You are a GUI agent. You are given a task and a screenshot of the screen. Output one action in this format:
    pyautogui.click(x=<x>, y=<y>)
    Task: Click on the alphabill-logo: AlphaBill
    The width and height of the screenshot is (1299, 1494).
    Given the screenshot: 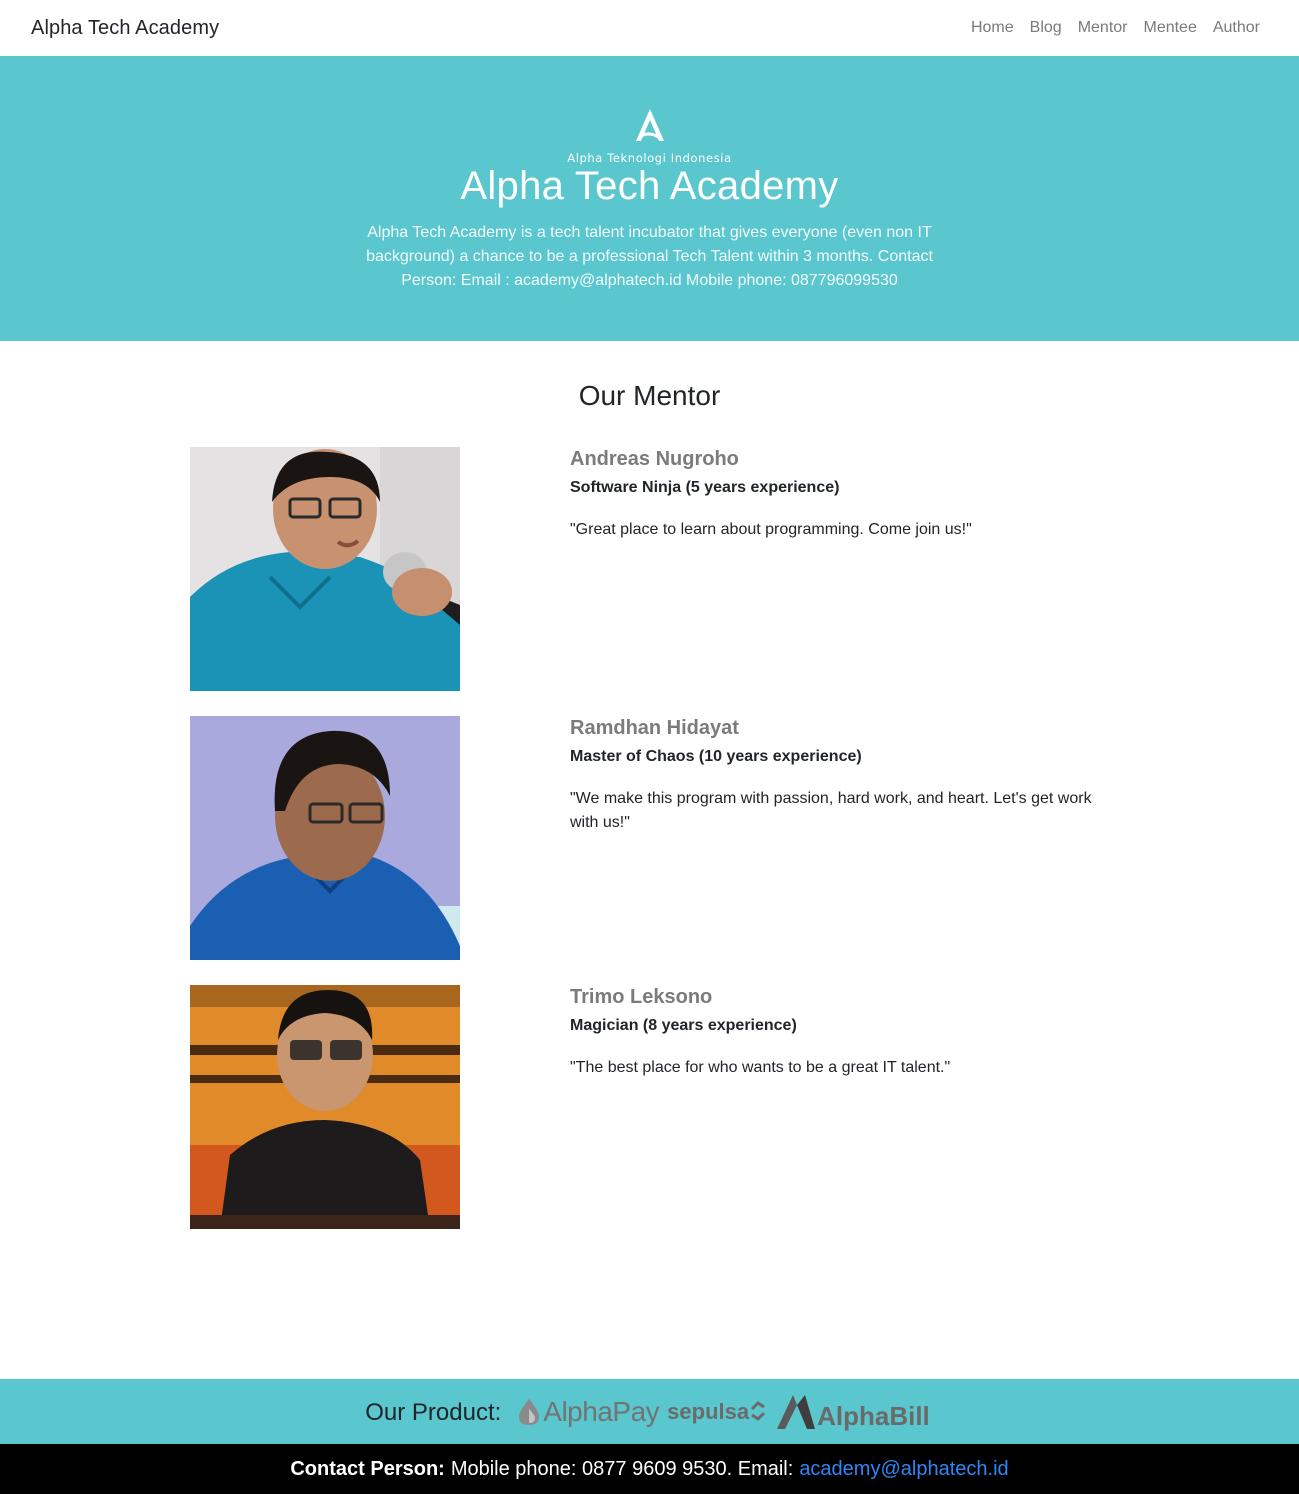 What is the action you would take?
    pyautogui.click(x=852, y=1411)
    